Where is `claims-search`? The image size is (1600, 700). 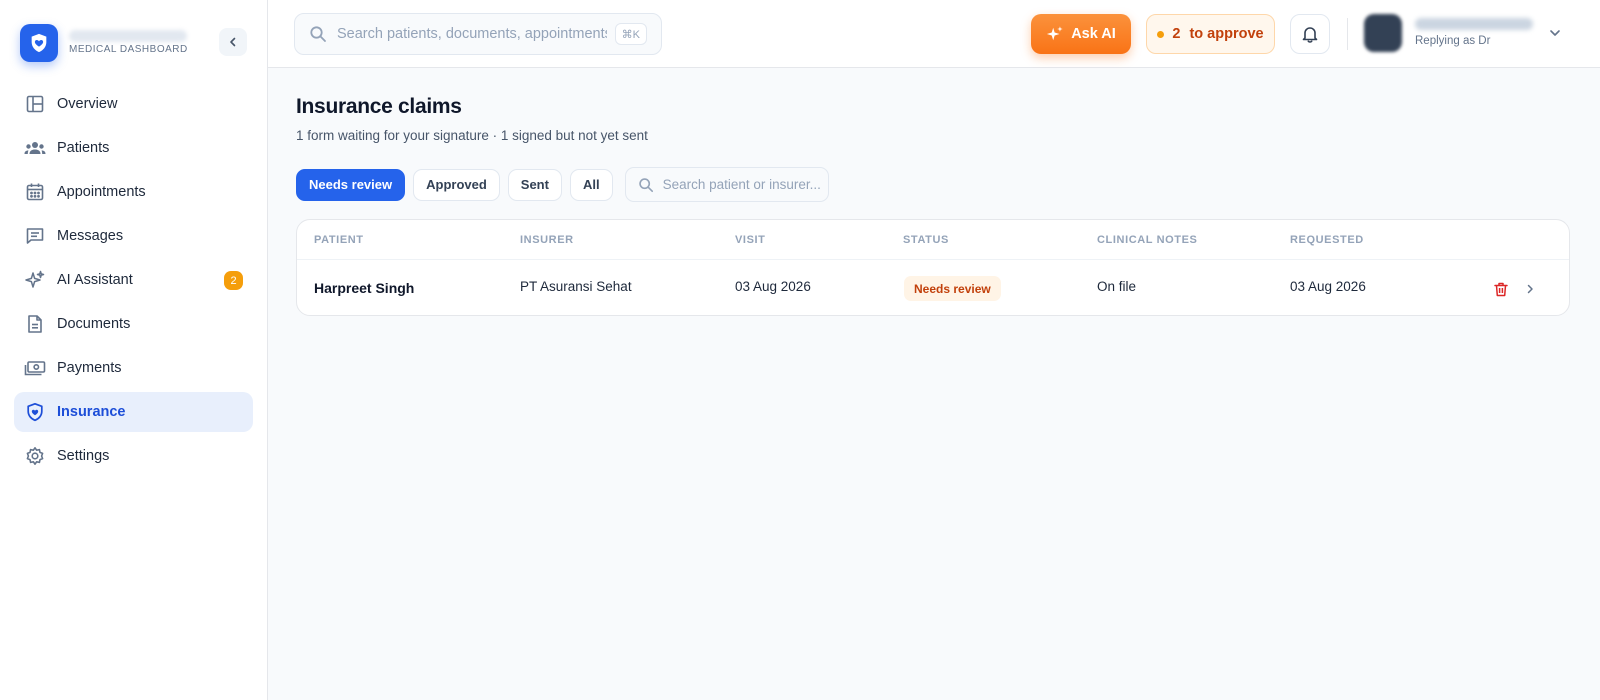 claims-search is located at coordinates (726, 184).